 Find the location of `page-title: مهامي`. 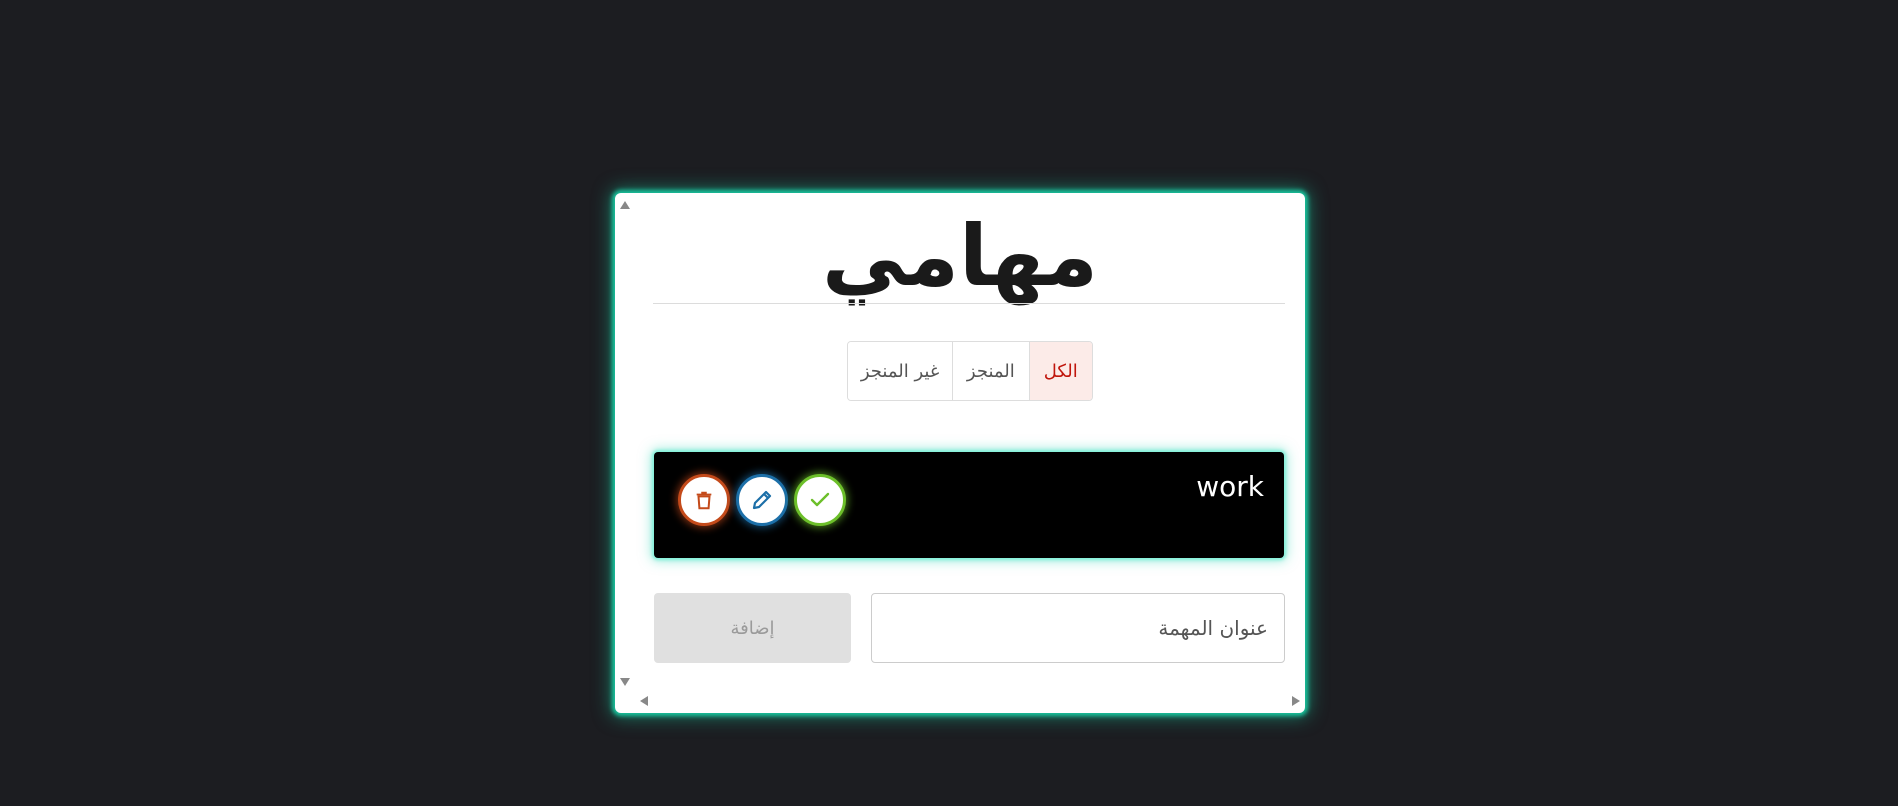

page-title: مهامي is located at coordinates (960, 256).